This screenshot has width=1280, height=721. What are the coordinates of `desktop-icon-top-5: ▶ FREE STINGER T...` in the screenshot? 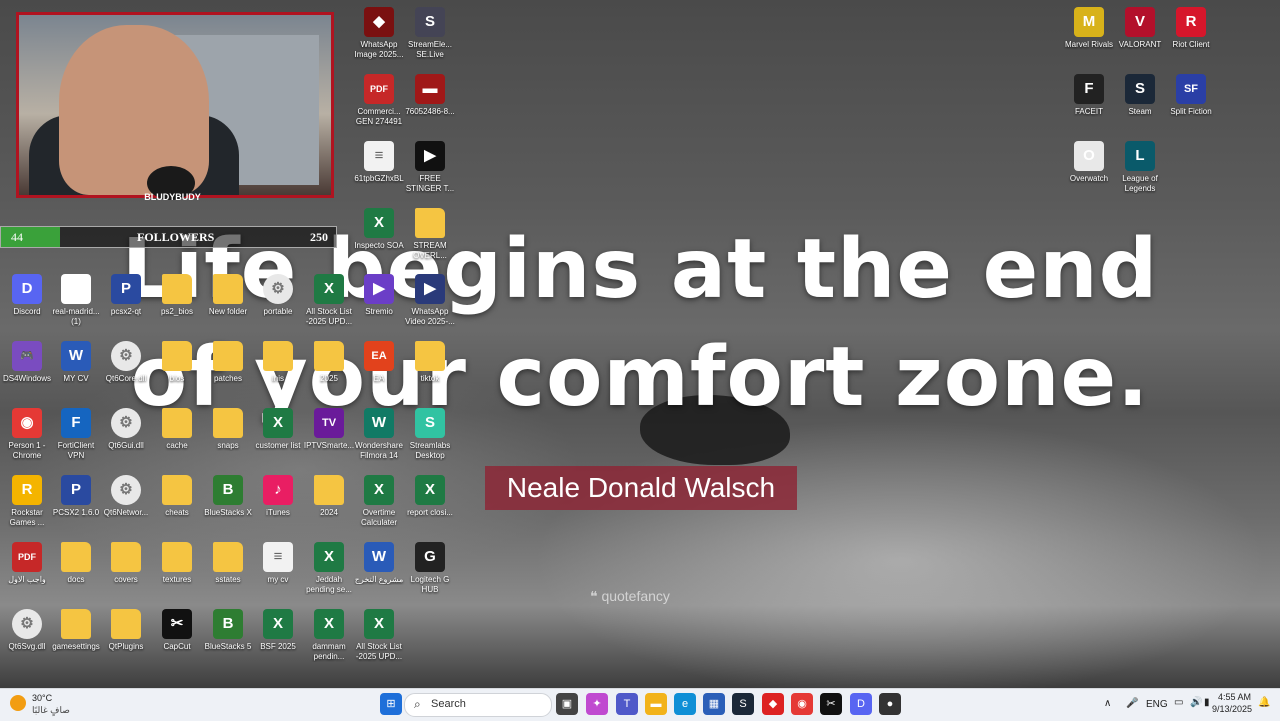 It's located at (430, 171).